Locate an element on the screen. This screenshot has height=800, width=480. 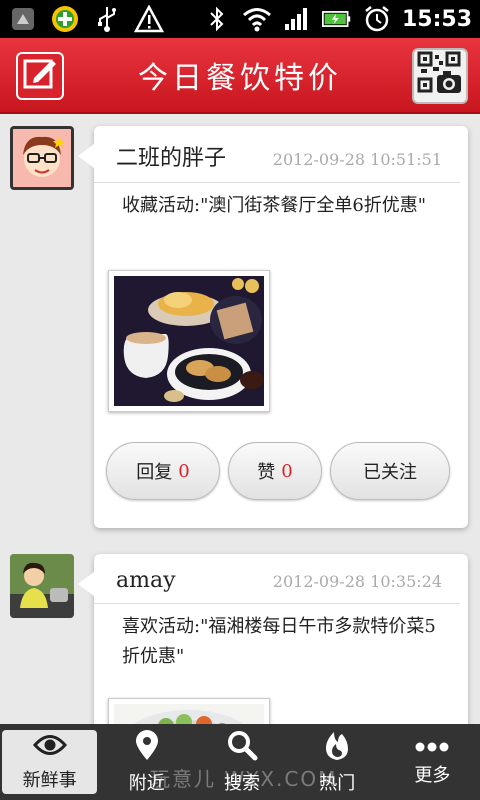
app-header: 今日餐饮特价 is located at coordinates (240, 76).